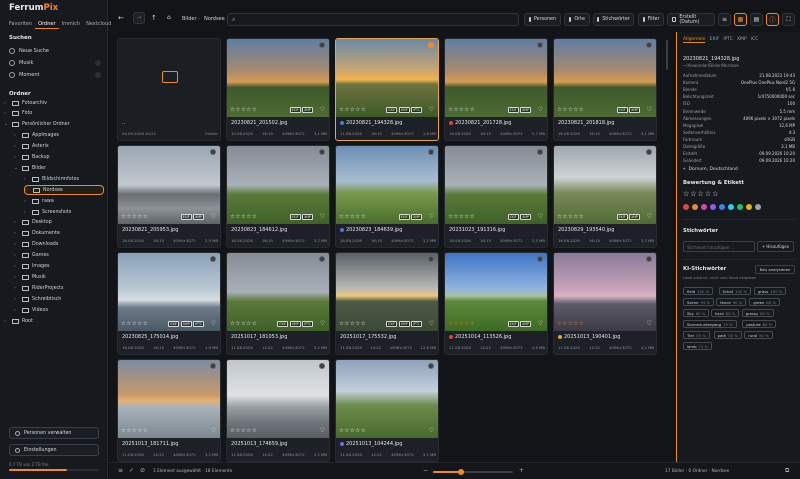  Describe the element at coordinates (59, 277) in the screenshot. I see `folder-tree-item: › Musik` at that location.